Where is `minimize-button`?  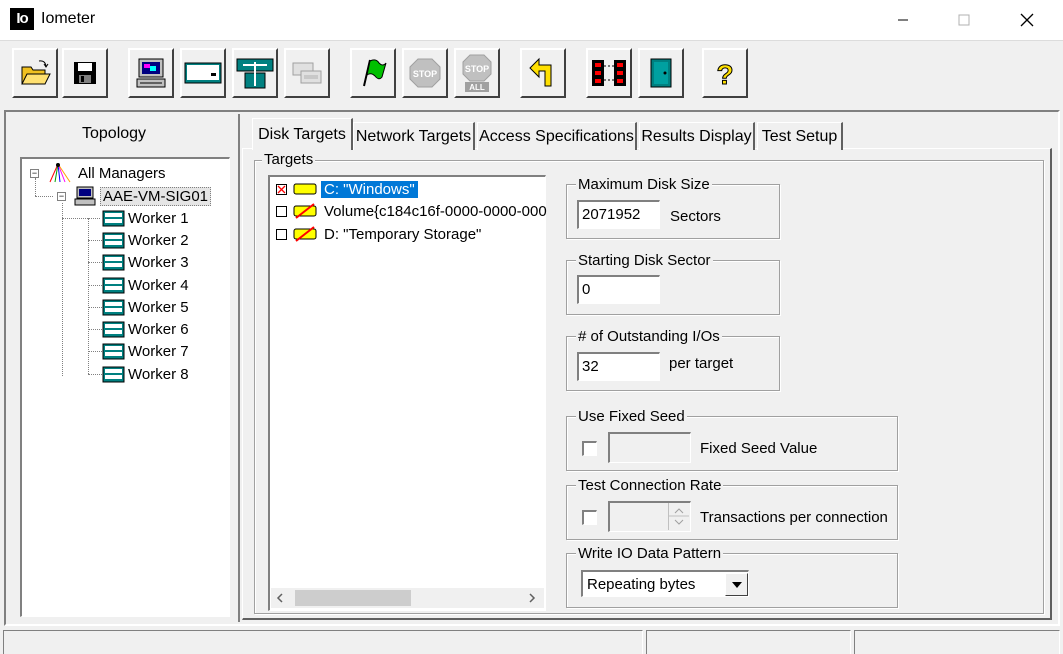
minimize-button is located at coordinates (903, 20).